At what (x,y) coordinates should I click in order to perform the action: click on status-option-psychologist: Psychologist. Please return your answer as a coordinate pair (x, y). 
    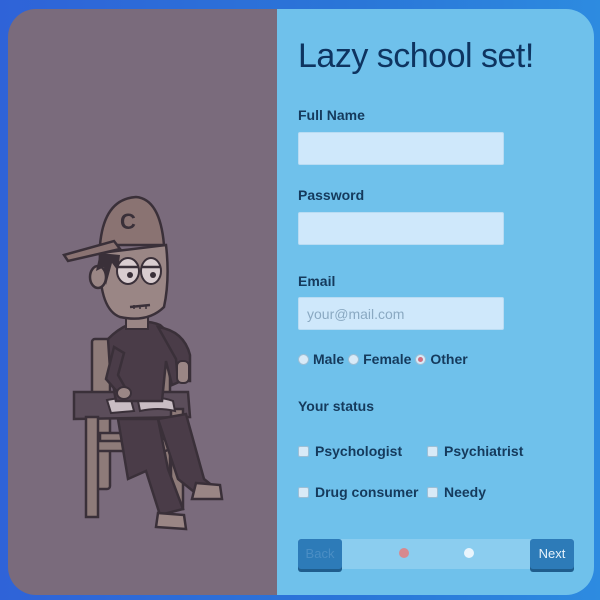
    Looking at the image, I should click on (350, 451).